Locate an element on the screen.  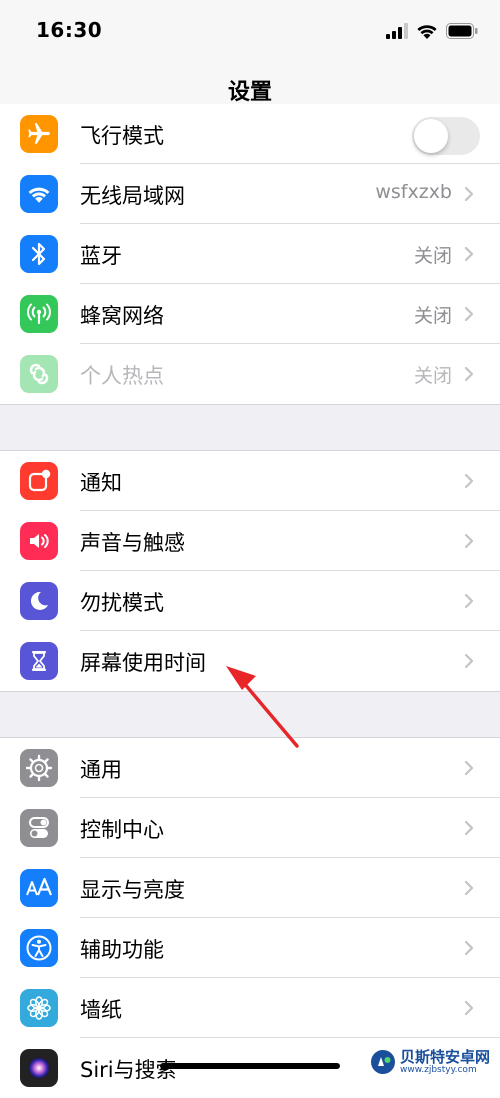
speaker-icon is located at coordinates (39, 541).